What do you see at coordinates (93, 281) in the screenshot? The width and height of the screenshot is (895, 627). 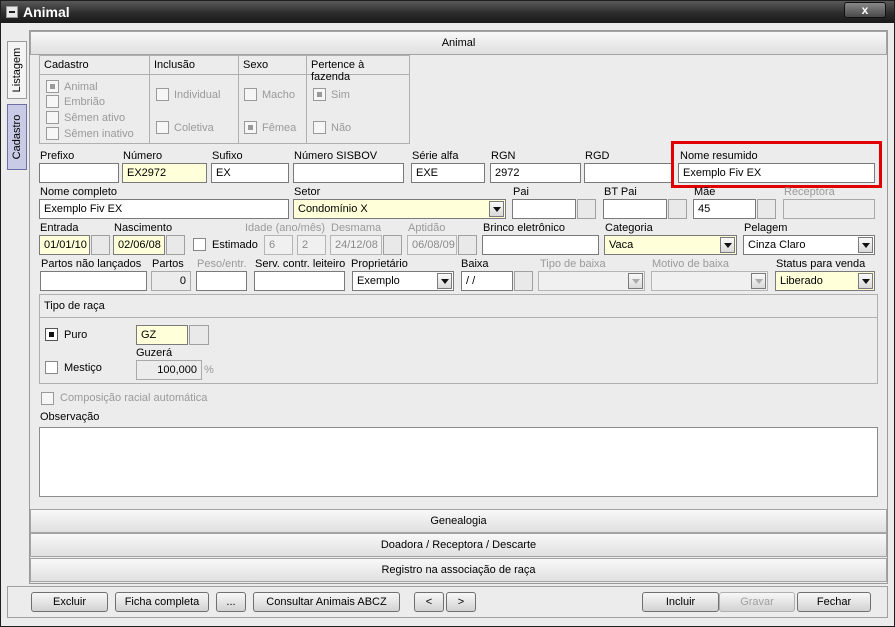 I see `partos-nao-lancados-input` at bounding box center [93, 281].